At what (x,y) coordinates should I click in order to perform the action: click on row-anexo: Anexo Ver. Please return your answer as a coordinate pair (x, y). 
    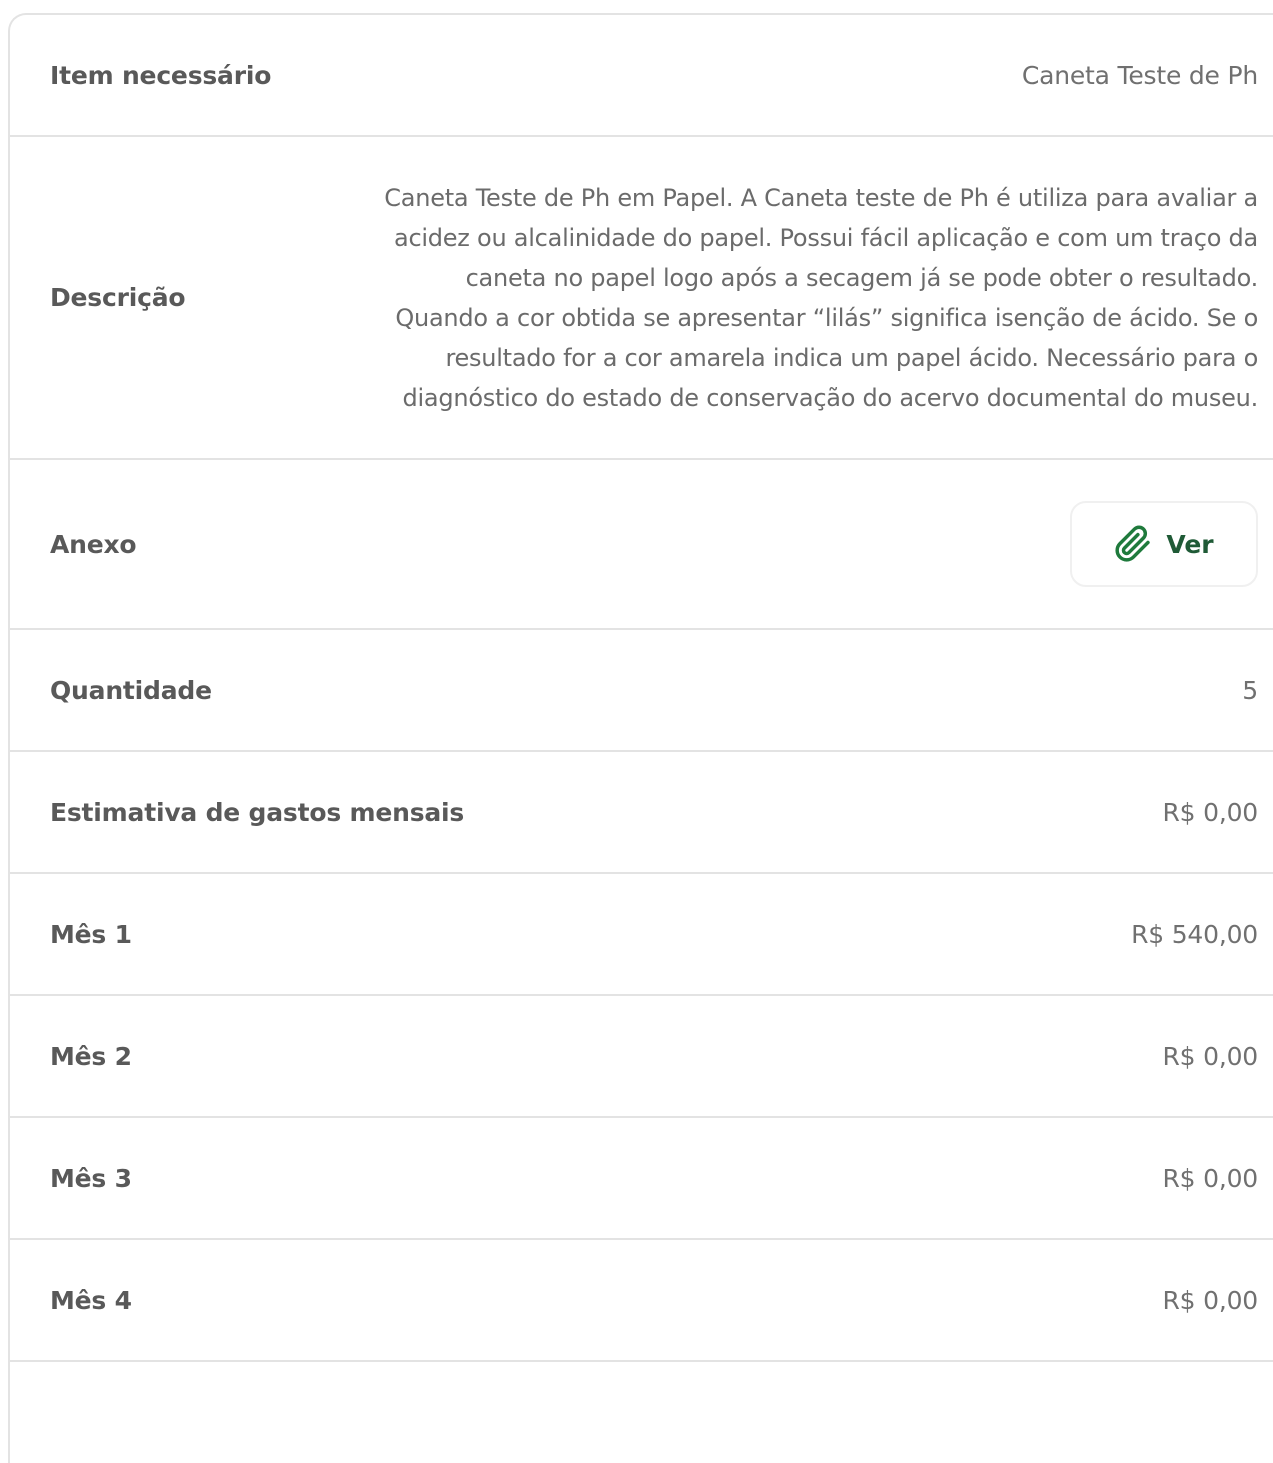
    Looking at the image, I should click on (641, 545).